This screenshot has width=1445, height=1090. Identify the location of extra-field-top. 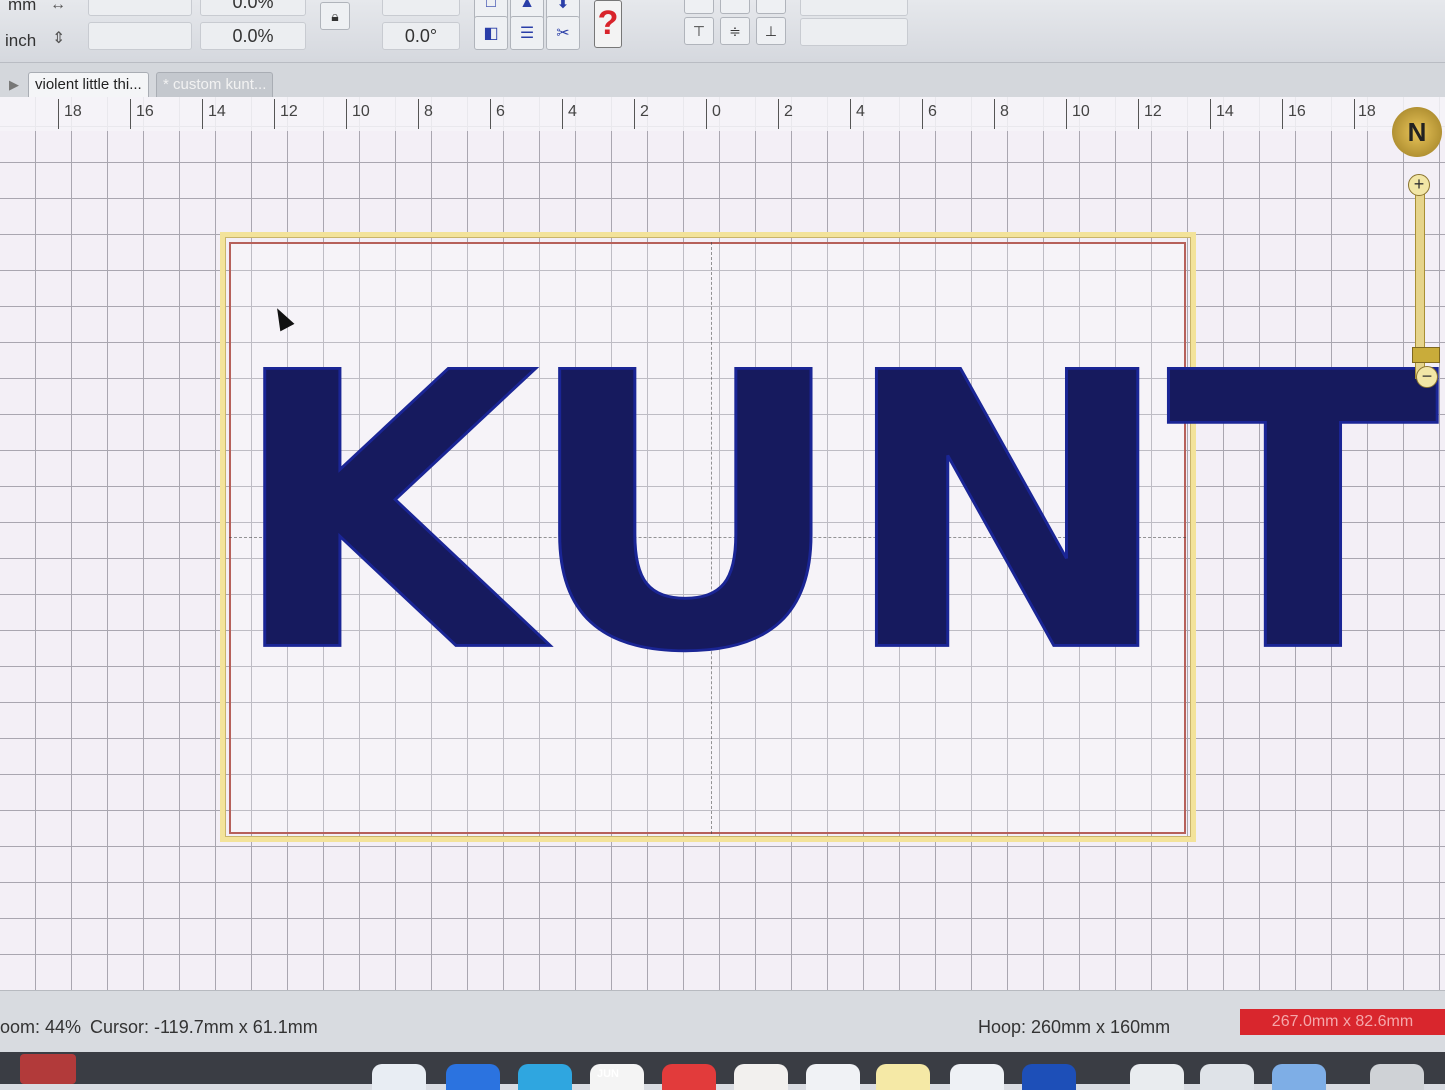
(854, 8).